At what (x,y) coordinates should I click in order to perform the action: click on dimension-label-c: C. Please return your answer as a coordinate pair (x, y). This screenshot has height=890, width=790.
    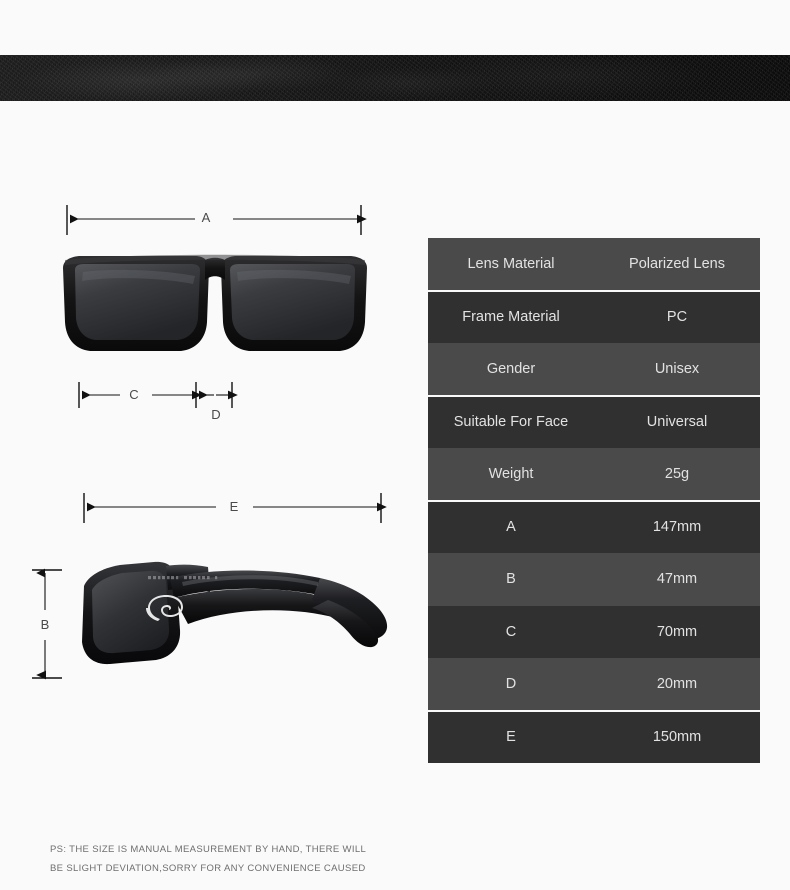
    Looking at the image, I should click on (134, 394).